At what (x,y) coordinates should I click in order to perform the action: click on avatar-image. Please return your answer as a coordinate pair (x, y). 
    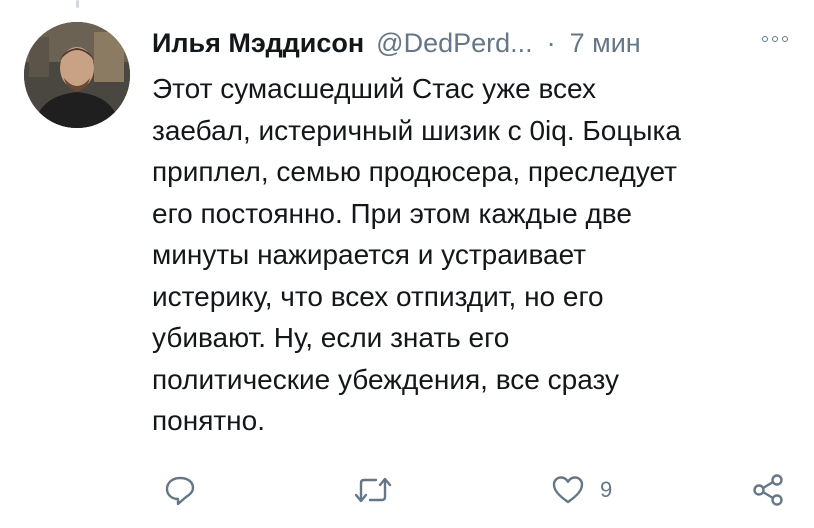
    Looking at the image, I should click on (77, 75).